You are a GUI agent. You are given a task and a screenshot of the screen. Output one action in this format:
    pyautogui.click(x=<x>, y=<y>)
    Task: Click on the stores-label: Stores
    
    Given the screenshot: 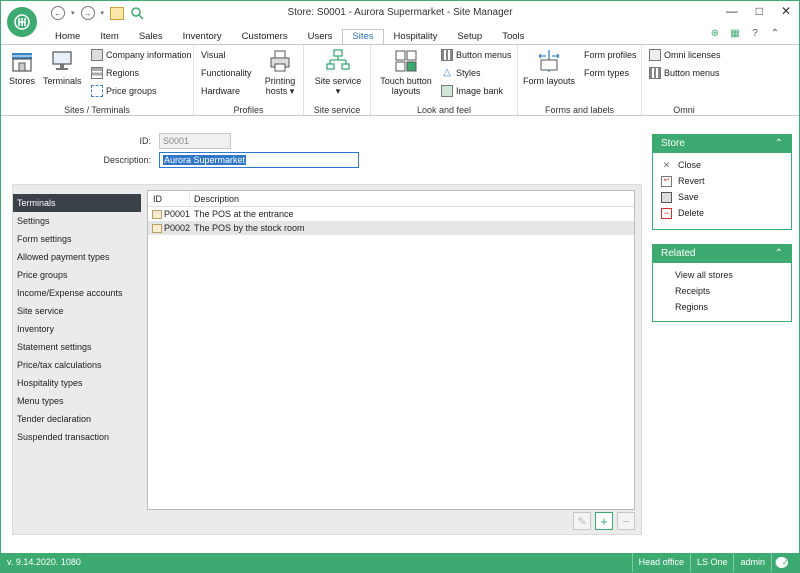 What is the action you would take?
    pyautogui.click(x=21, y=81)
    